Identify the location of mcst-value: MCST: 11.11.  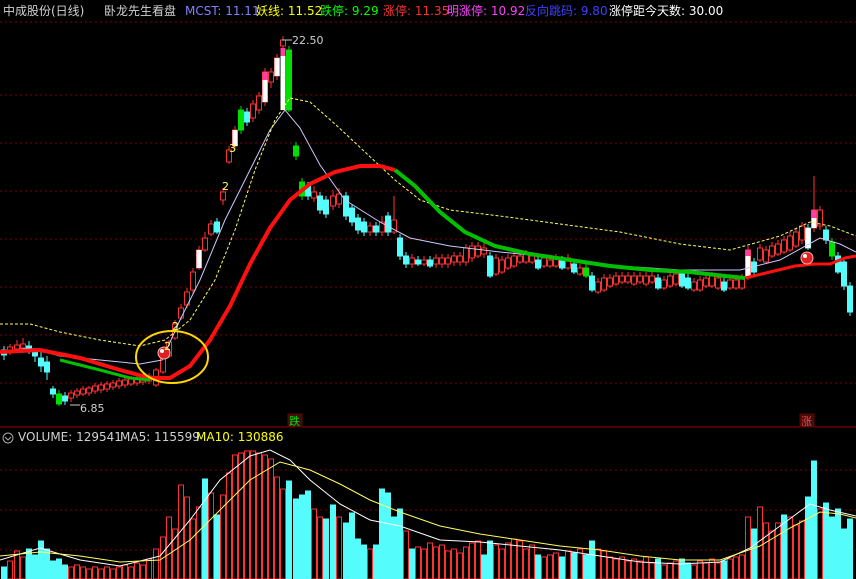
(222, 11).